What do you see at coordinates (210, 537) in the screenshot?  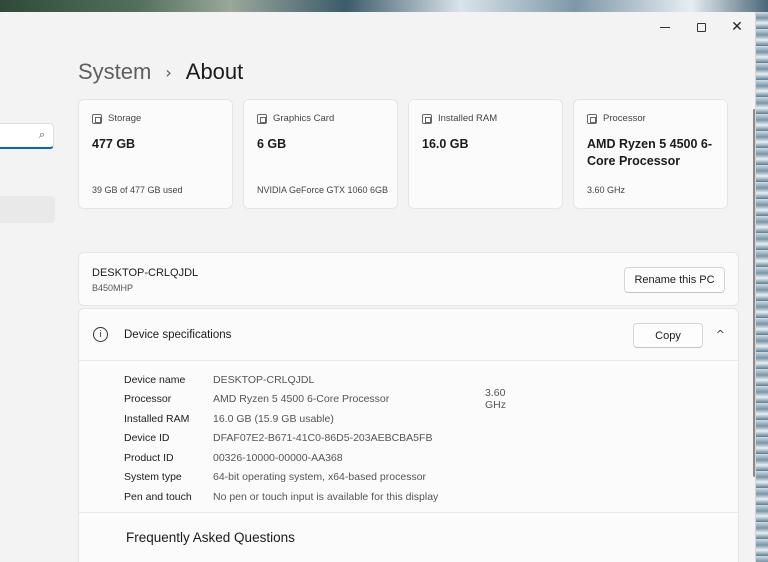 I see `faq-title: Frequently Asked Questions` at bounding box center [210, 537].